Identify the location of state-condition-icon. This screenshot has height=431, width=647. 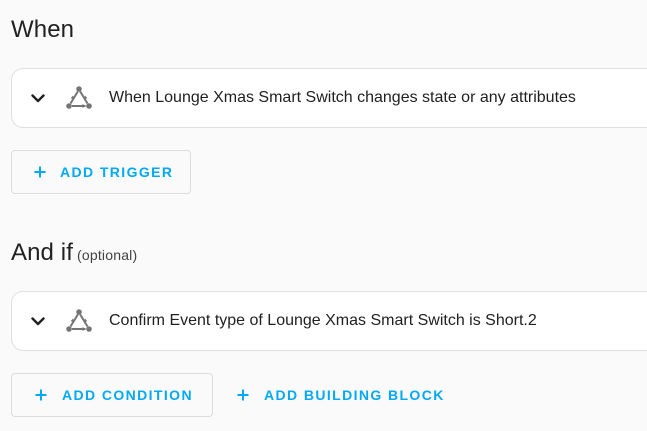
(79, 321).